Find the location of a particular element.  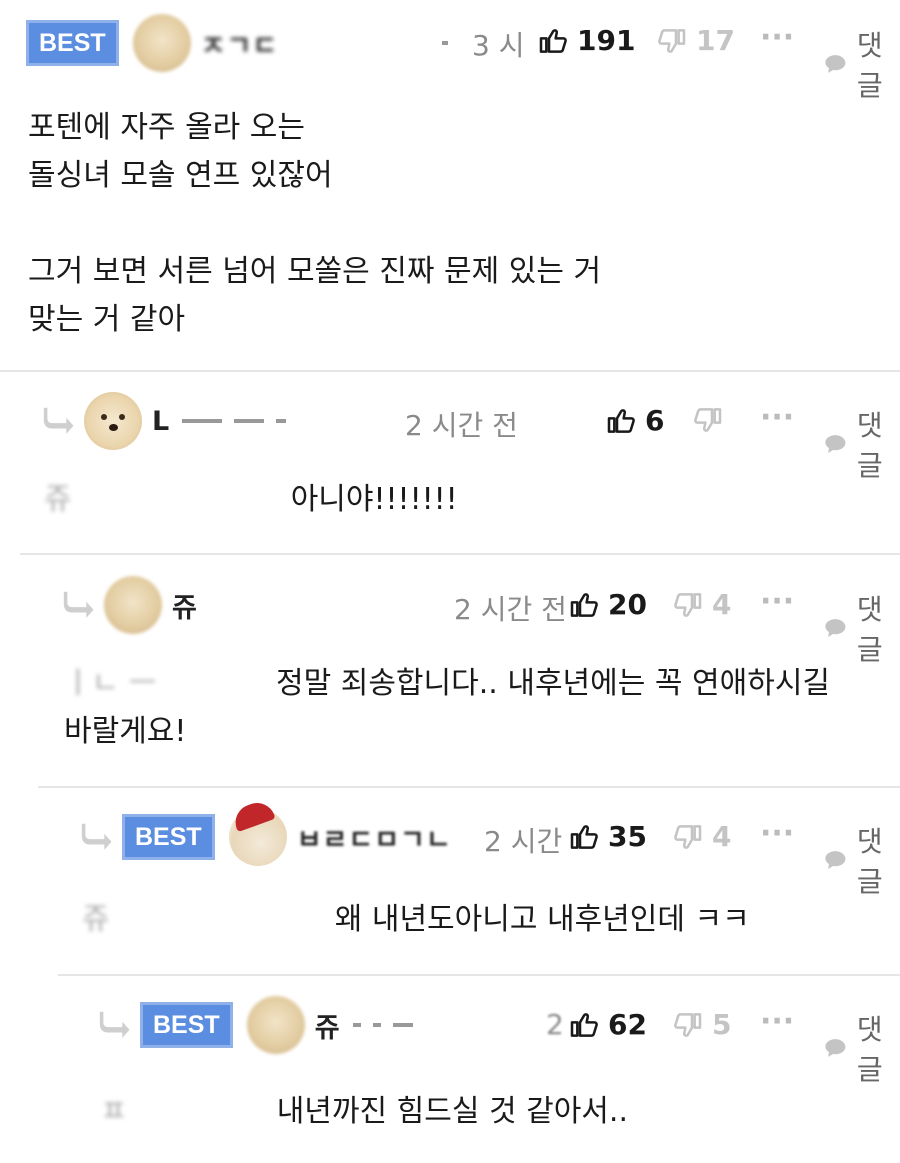

like-button: 35 is located at coordinates (607, 836).